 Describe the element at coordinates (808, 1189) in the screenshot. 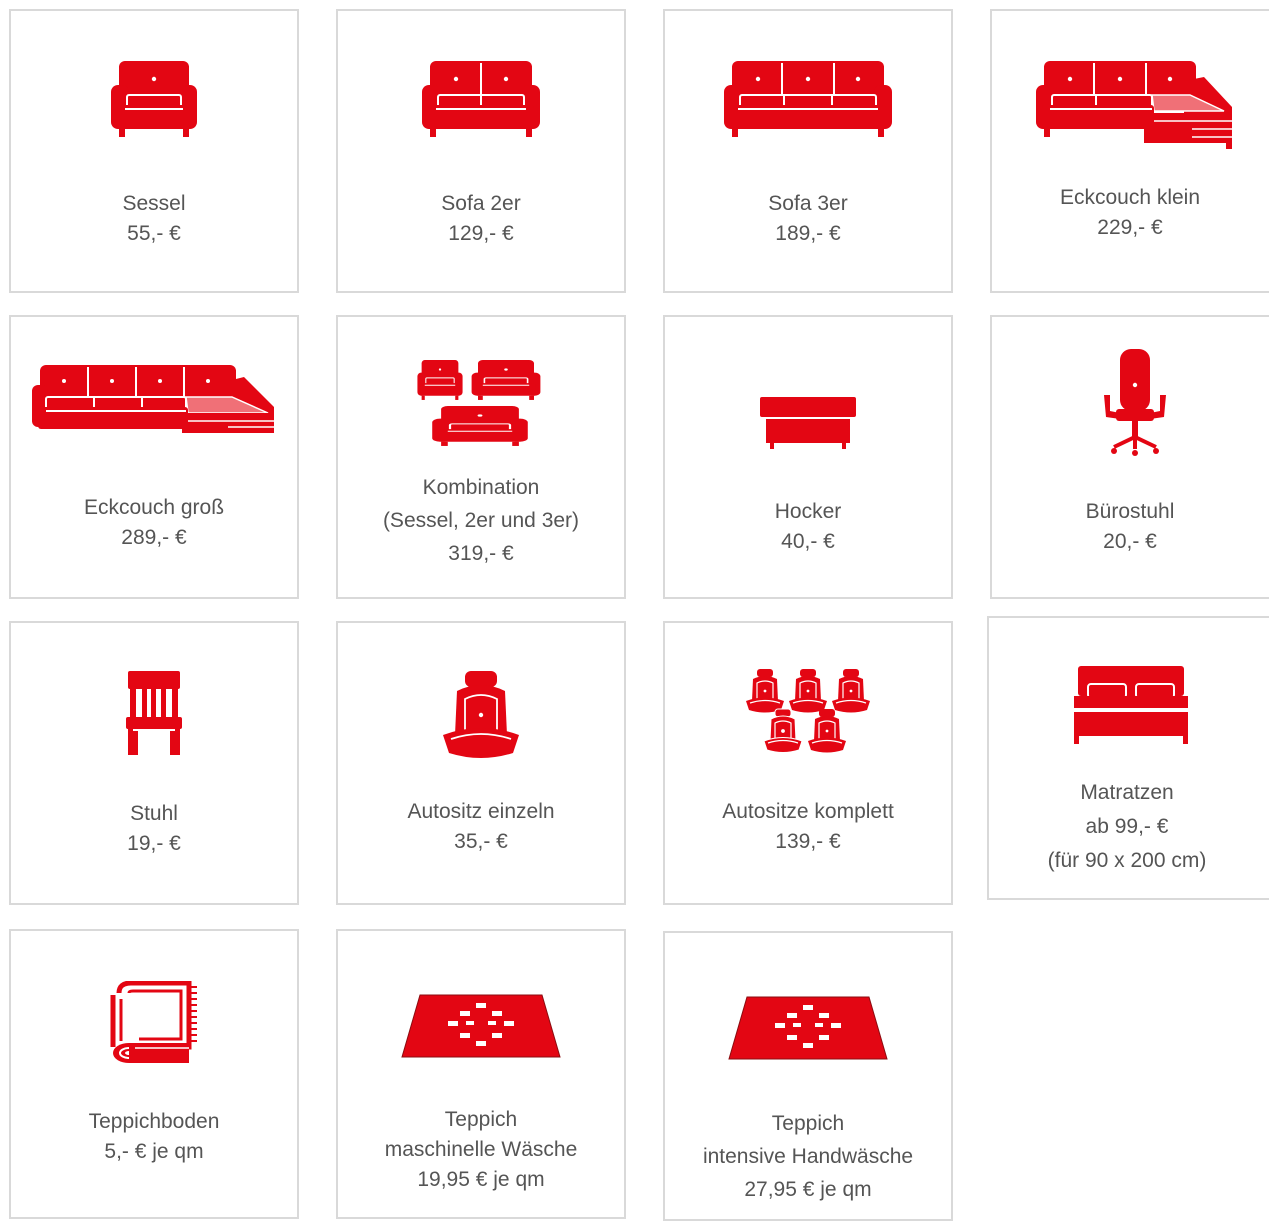

I see `product-price: 27,95 € je qm` at that location.